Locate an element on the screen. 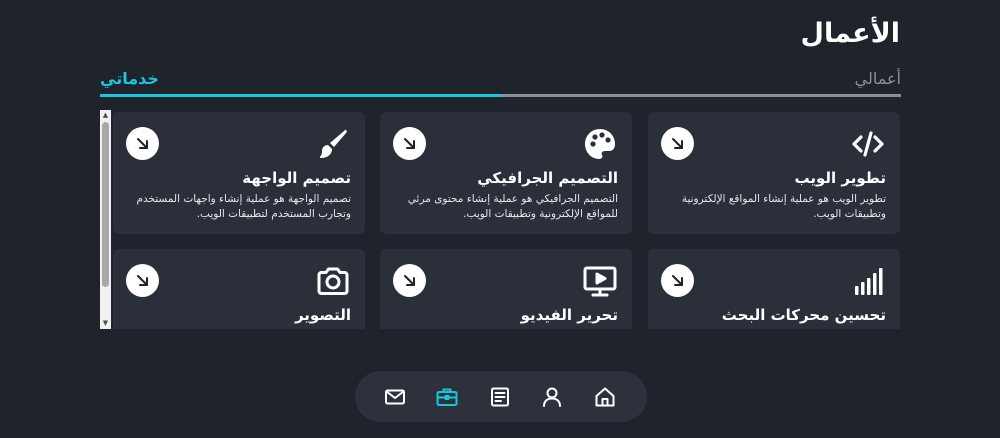  tab-bar: خدماتي أعمالي is located at coordinates (500, 81).